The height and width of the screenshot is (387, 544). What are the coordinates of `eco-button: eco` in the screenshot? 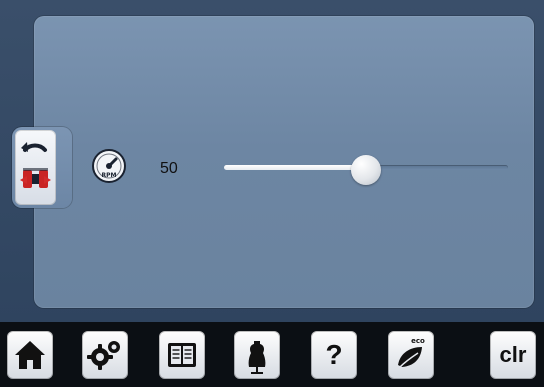 It's located at (411, 355).